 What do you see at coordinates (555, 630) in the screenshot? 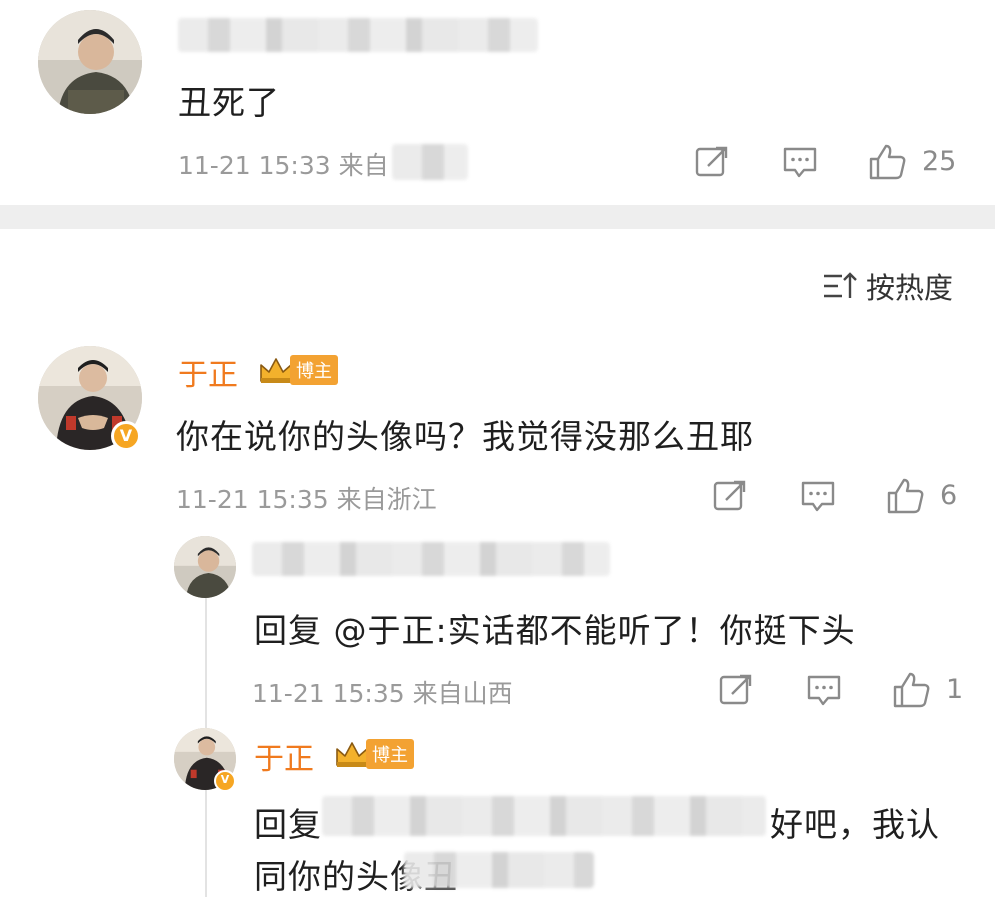
I see `reply-text: 回复 @于正:实话都不能听了！你挺下头` at bounding box center [555, 630].